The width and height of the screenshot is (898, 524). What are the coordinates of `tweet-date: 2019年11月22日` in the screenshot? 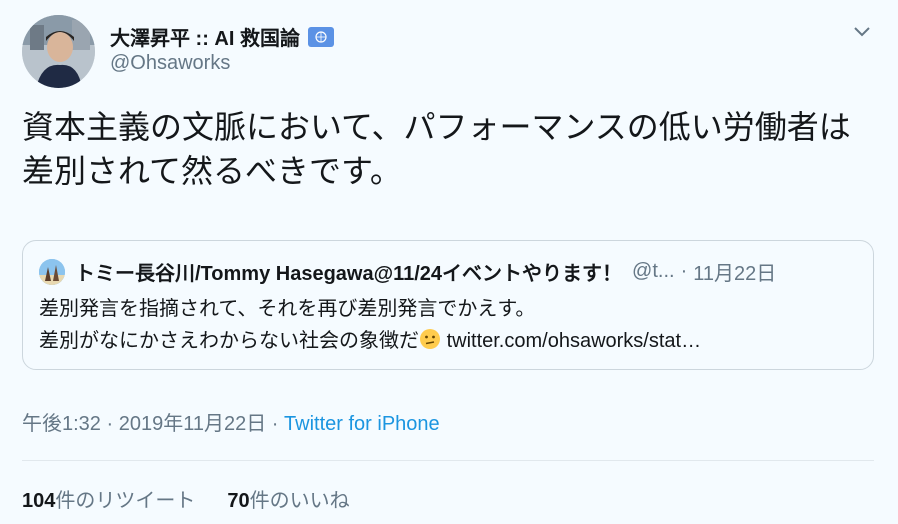 It's located at (193, 424).